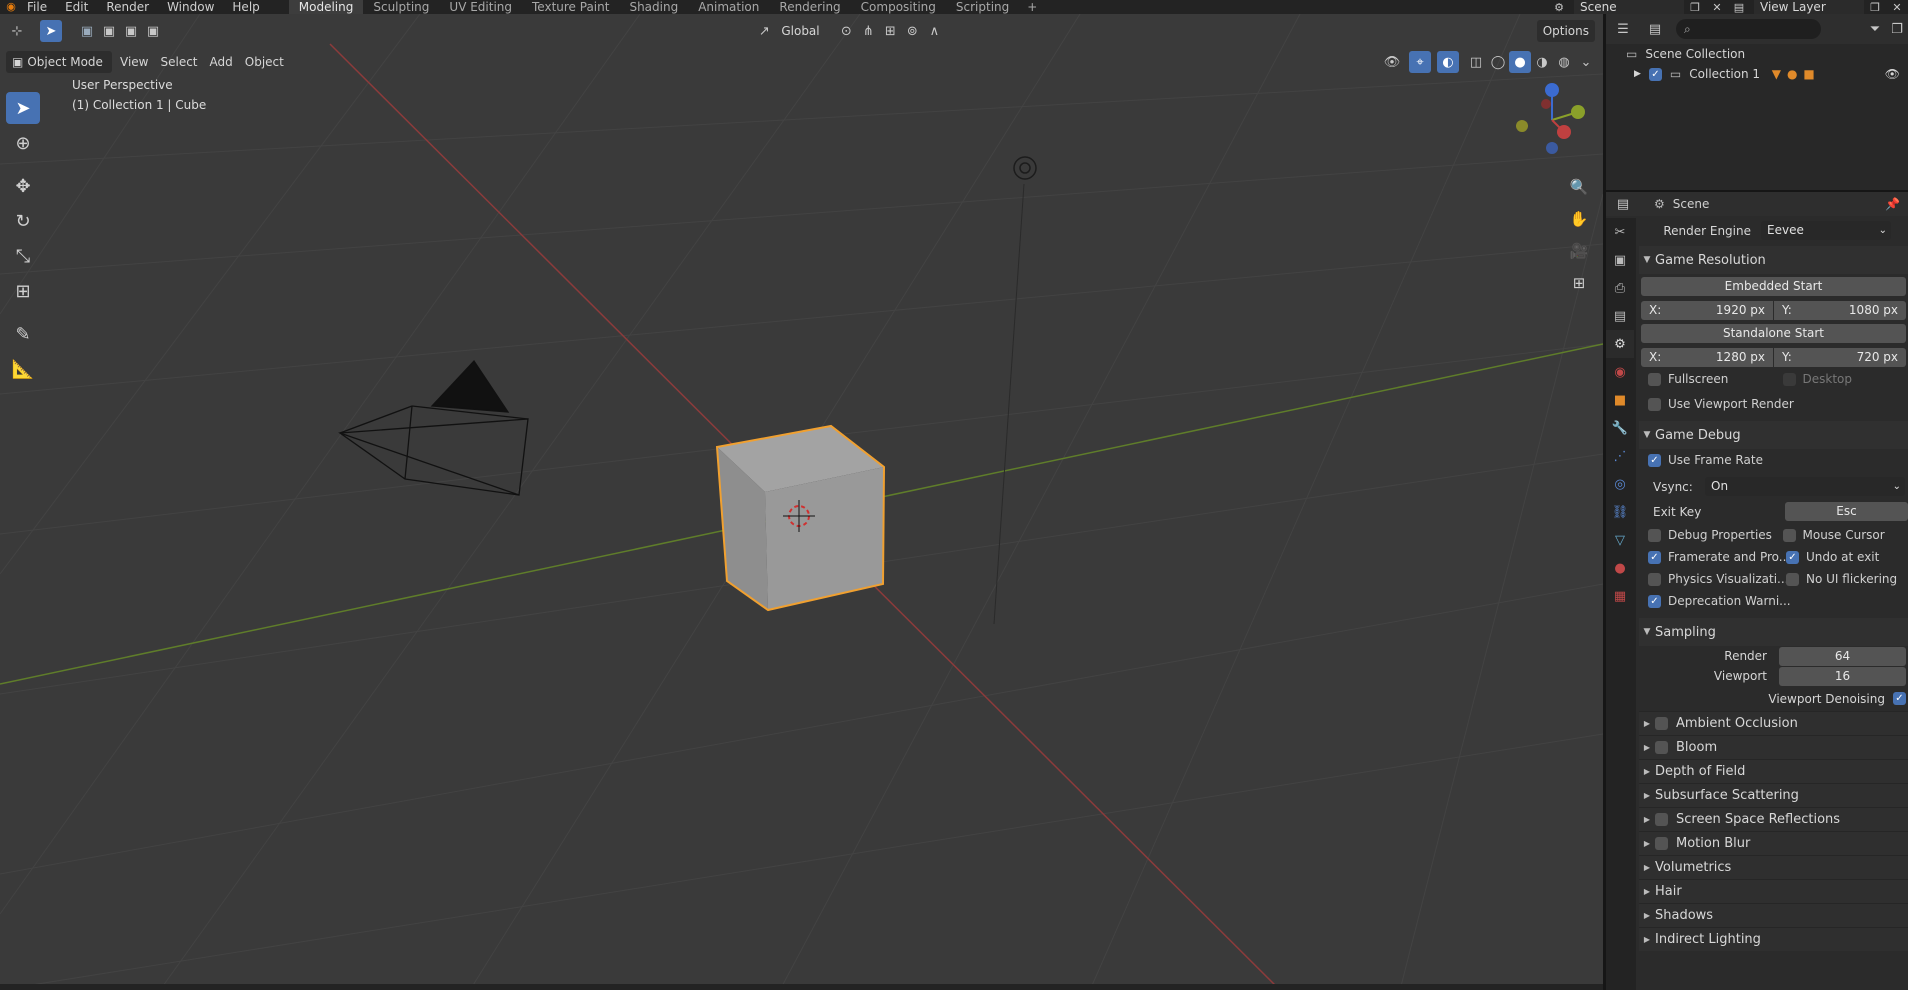  Describe the element at coordinates (23, 334) in the screenshot. I see `annotate-tool-icon: ✎` at that location.